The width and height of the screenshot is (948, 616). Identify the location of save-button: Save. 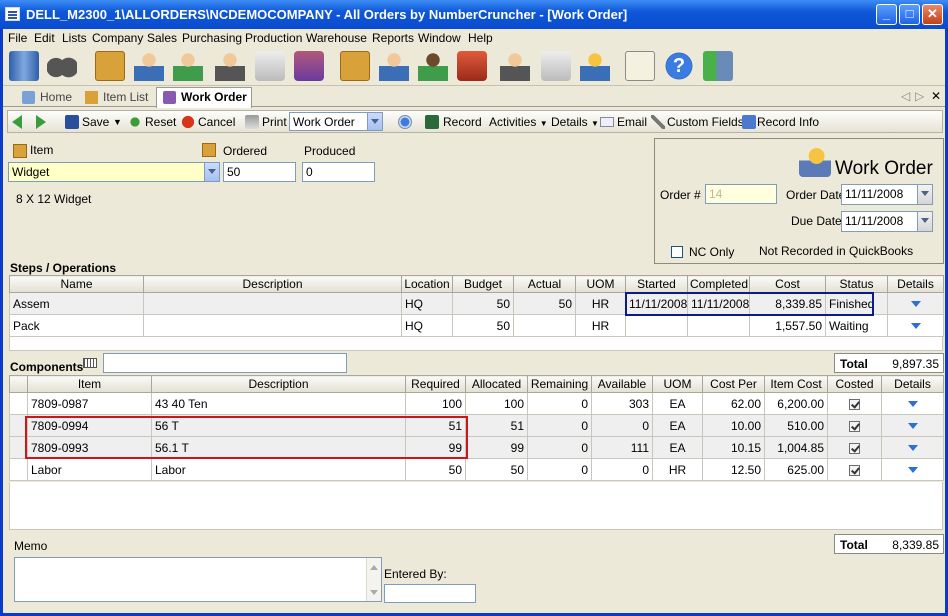
(95, 122).